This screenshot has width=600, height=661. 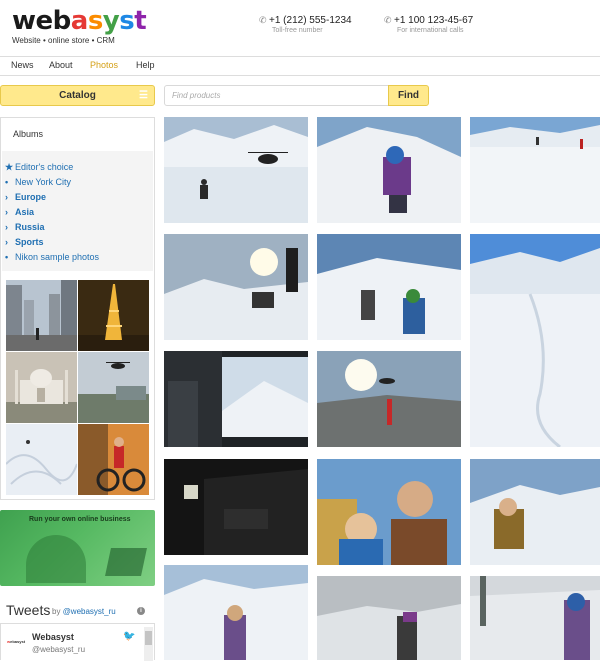 What do you see at coordinates (53, 637) in the screenshot?
I see `tweet-author: Webasyst` at bounding box center [53, 637].